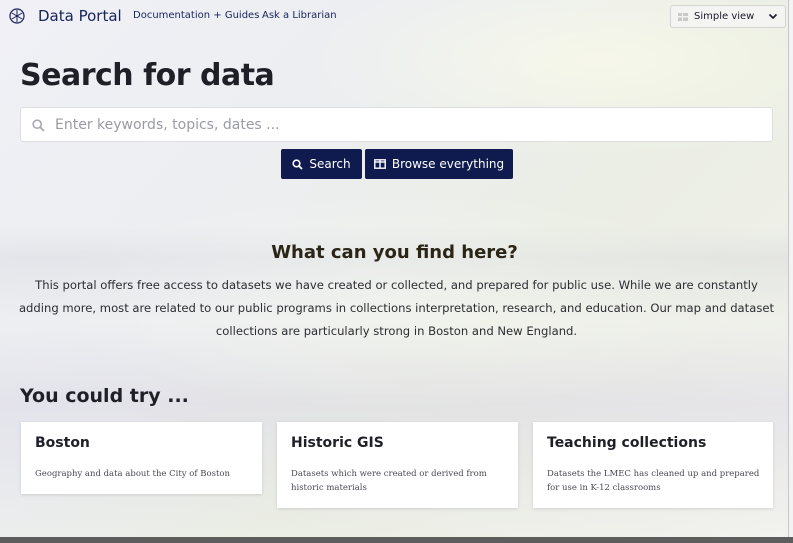 This screenshot has width=793, height=543. Describe the element at coordinates (17, 16) in the screenshot. I see `logo-icon` at that location.